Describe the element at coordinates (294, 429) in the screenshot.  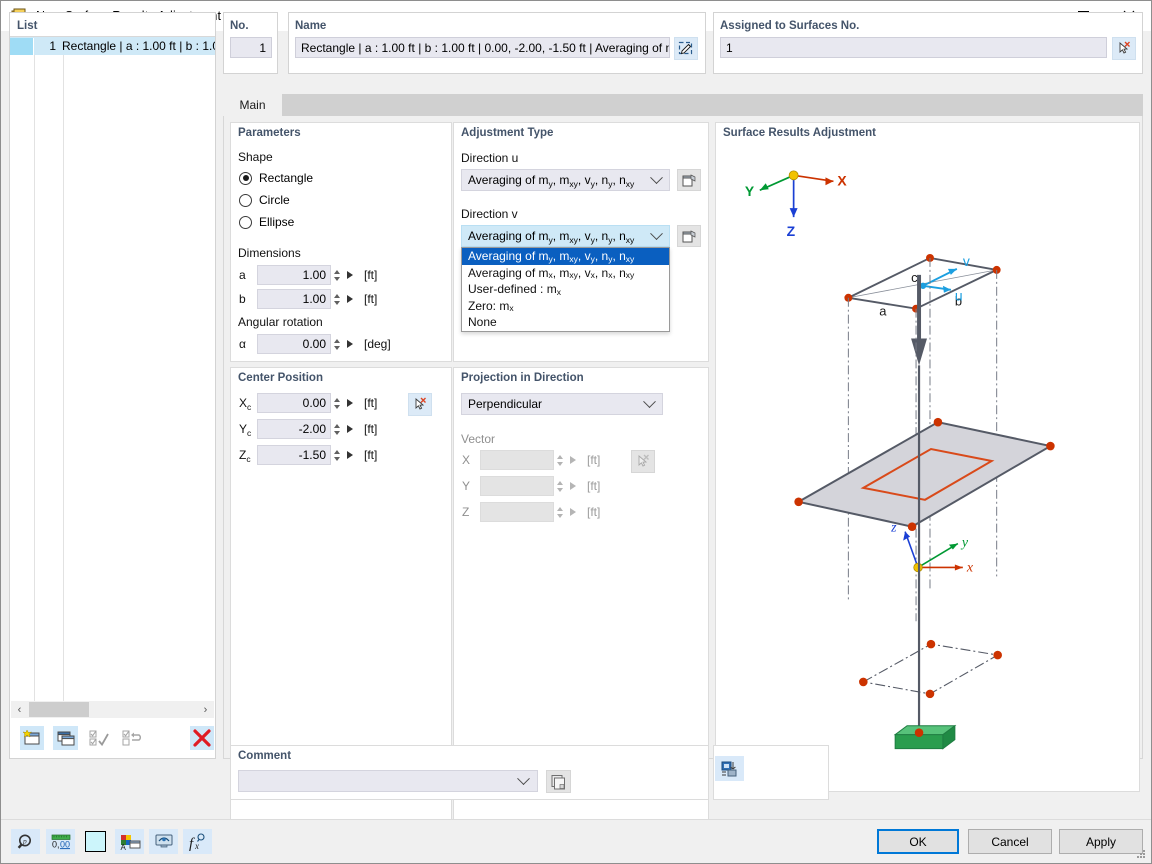
I see `yc-value: -2.00` at that location.